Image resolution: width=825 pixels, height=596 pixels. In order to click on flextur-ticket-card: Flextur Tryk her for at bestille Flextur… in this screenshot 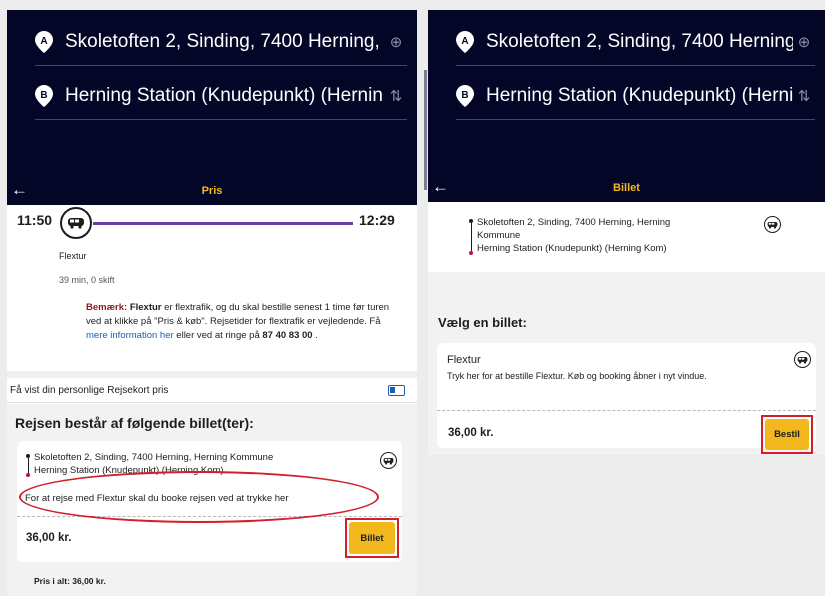, I will do `click(626, 398)`.